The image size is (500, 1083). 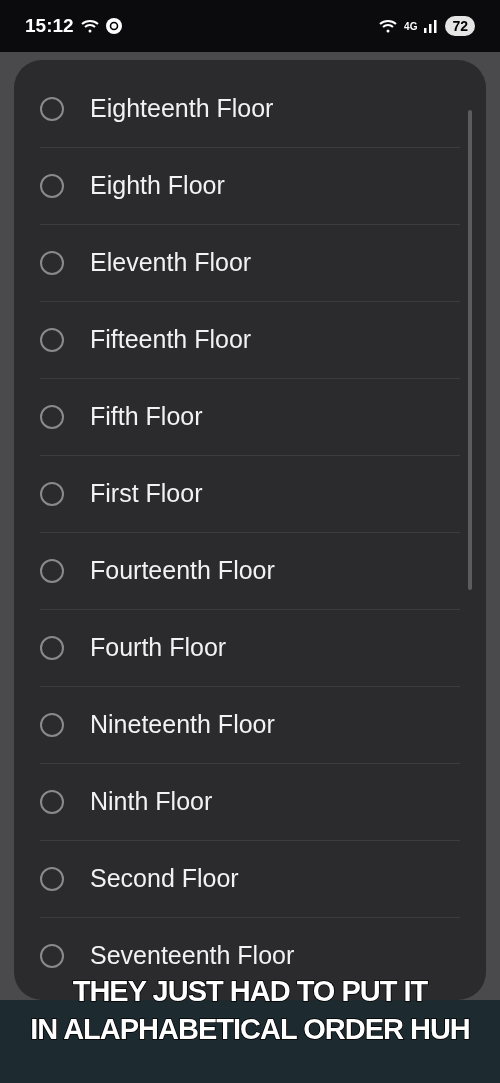 I want to click on option-label: First Floor, so click(x=146, y=494).